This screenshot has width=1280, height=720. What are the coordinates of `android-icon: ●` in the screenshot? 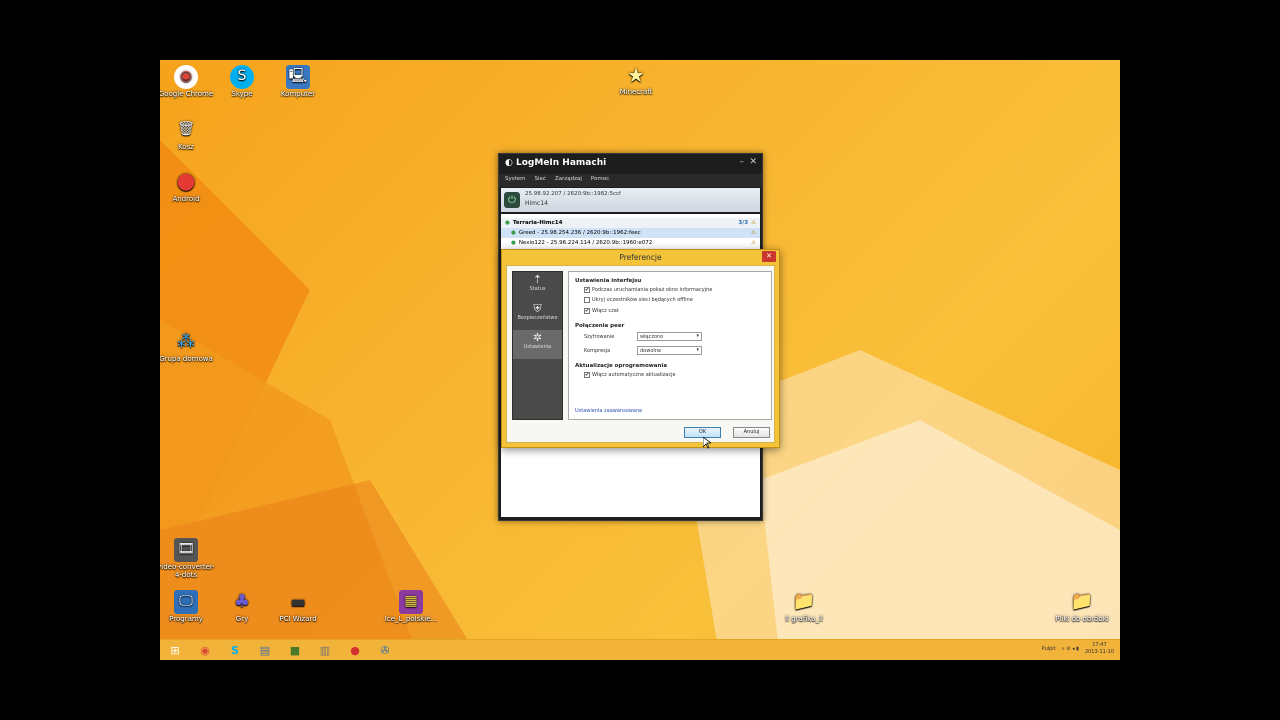 It's located at (186, 181).